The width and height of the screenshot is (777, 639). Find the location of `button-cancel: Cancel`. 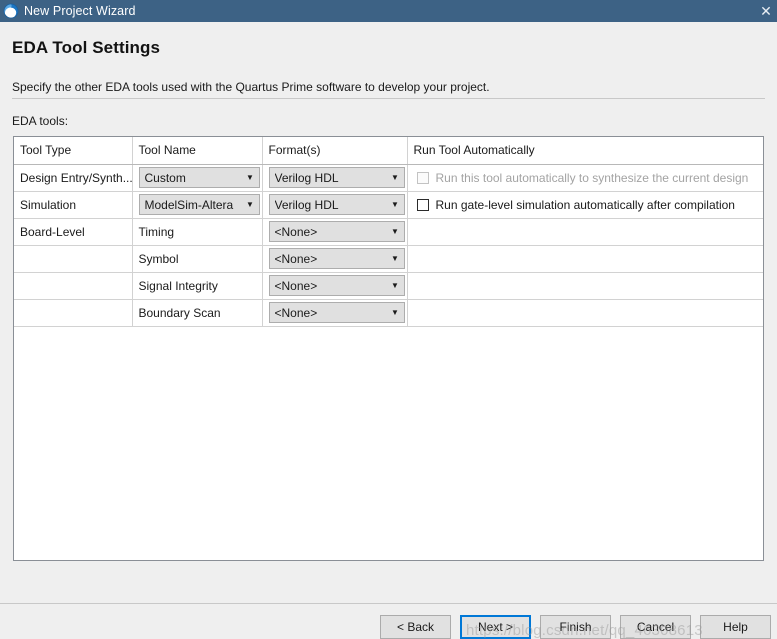

button-cancel: Cancel is located at coordinates (655, 627).